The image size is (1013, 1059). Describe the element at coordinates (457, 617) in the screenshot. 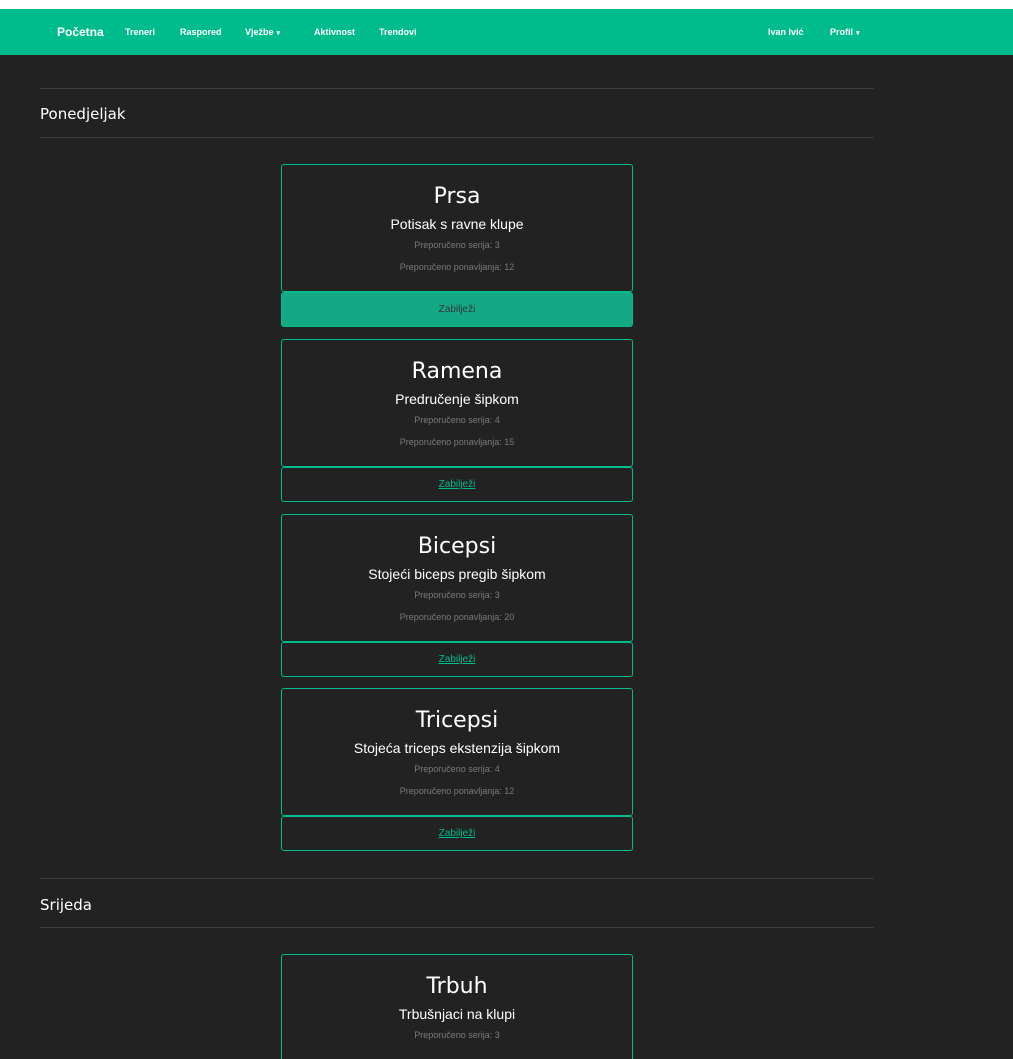

I see `card-recommended-reps: Preporučeno ponavljanja: 20` at that location.